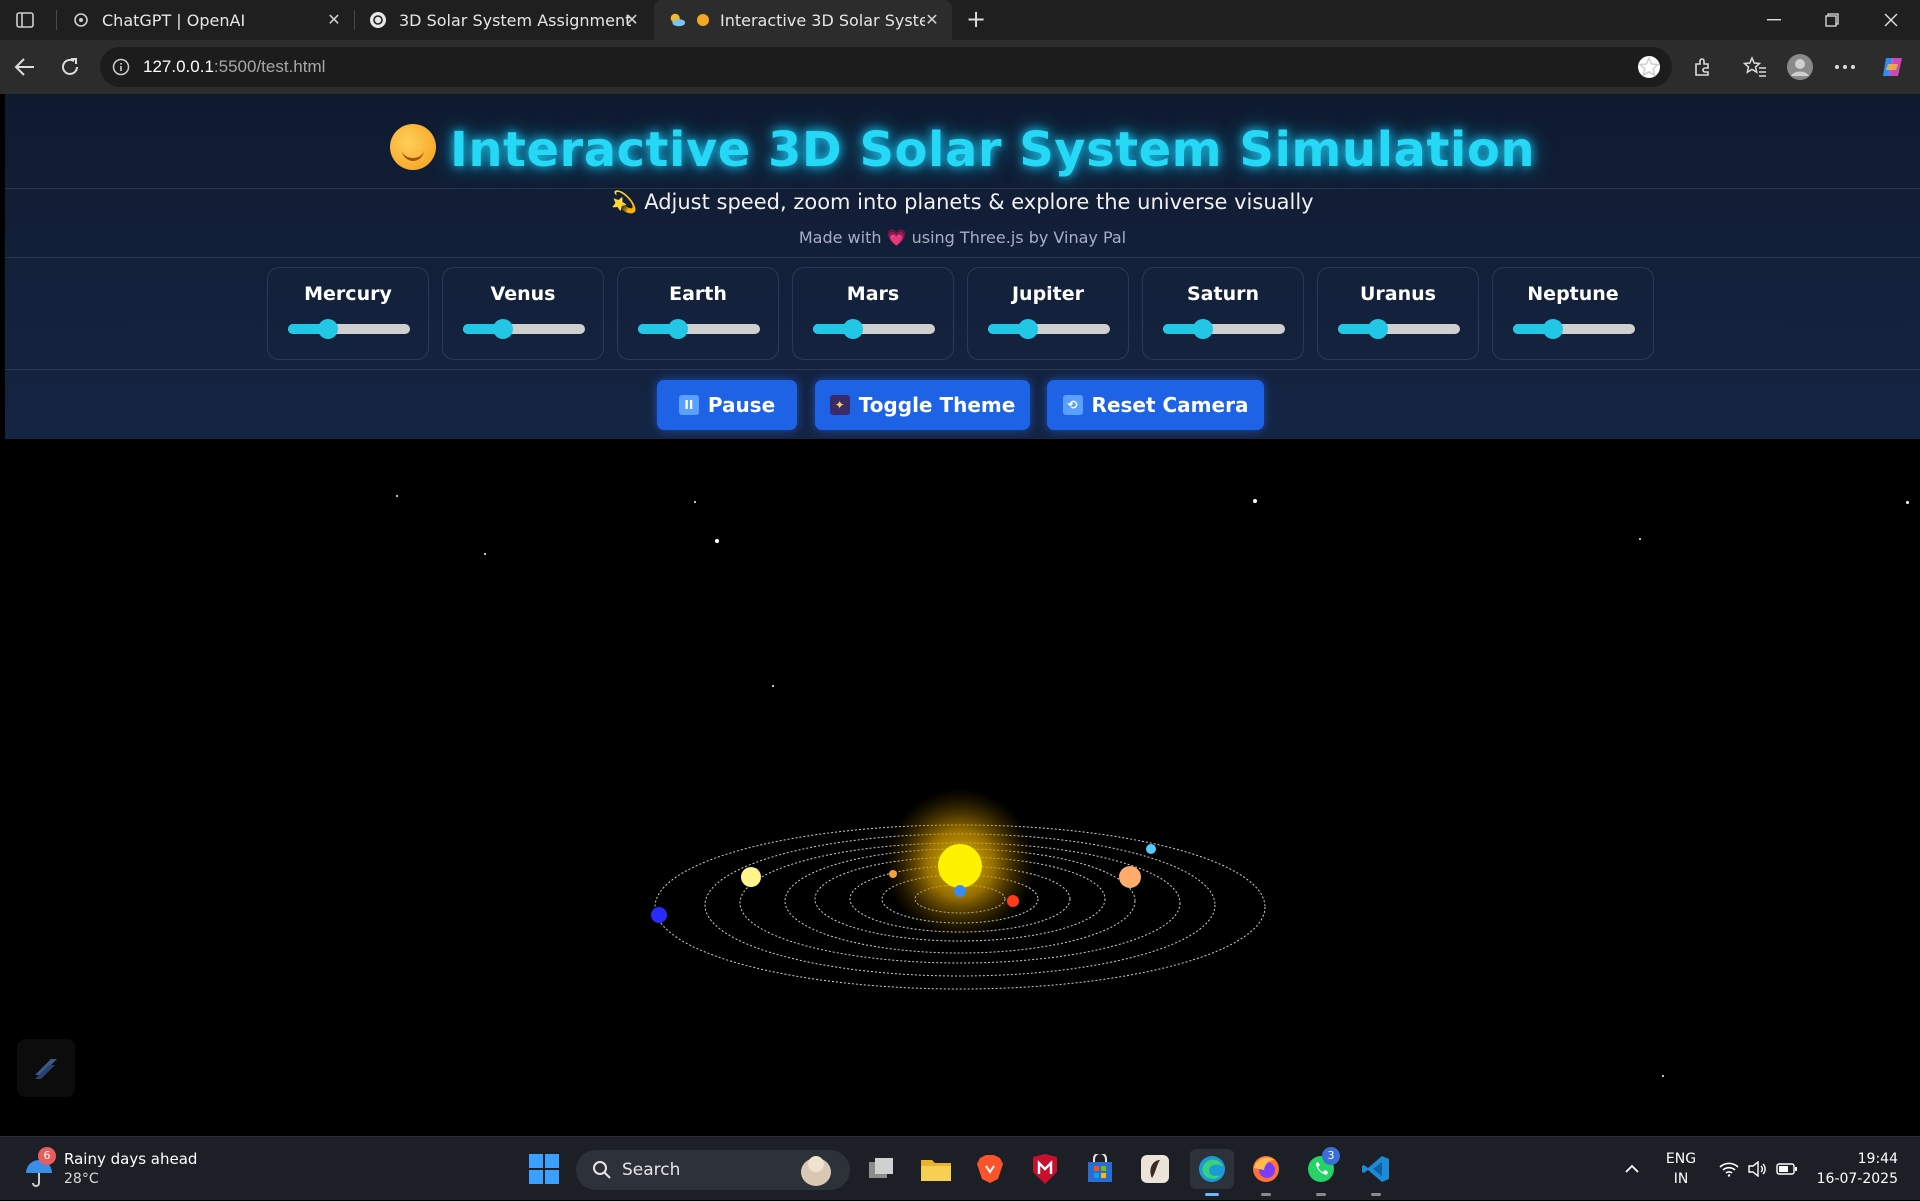 The width and height of the screenshot is (1920, 1201). I want to click on speed-control-jupiter: Jupiter, so click(1048, 313).